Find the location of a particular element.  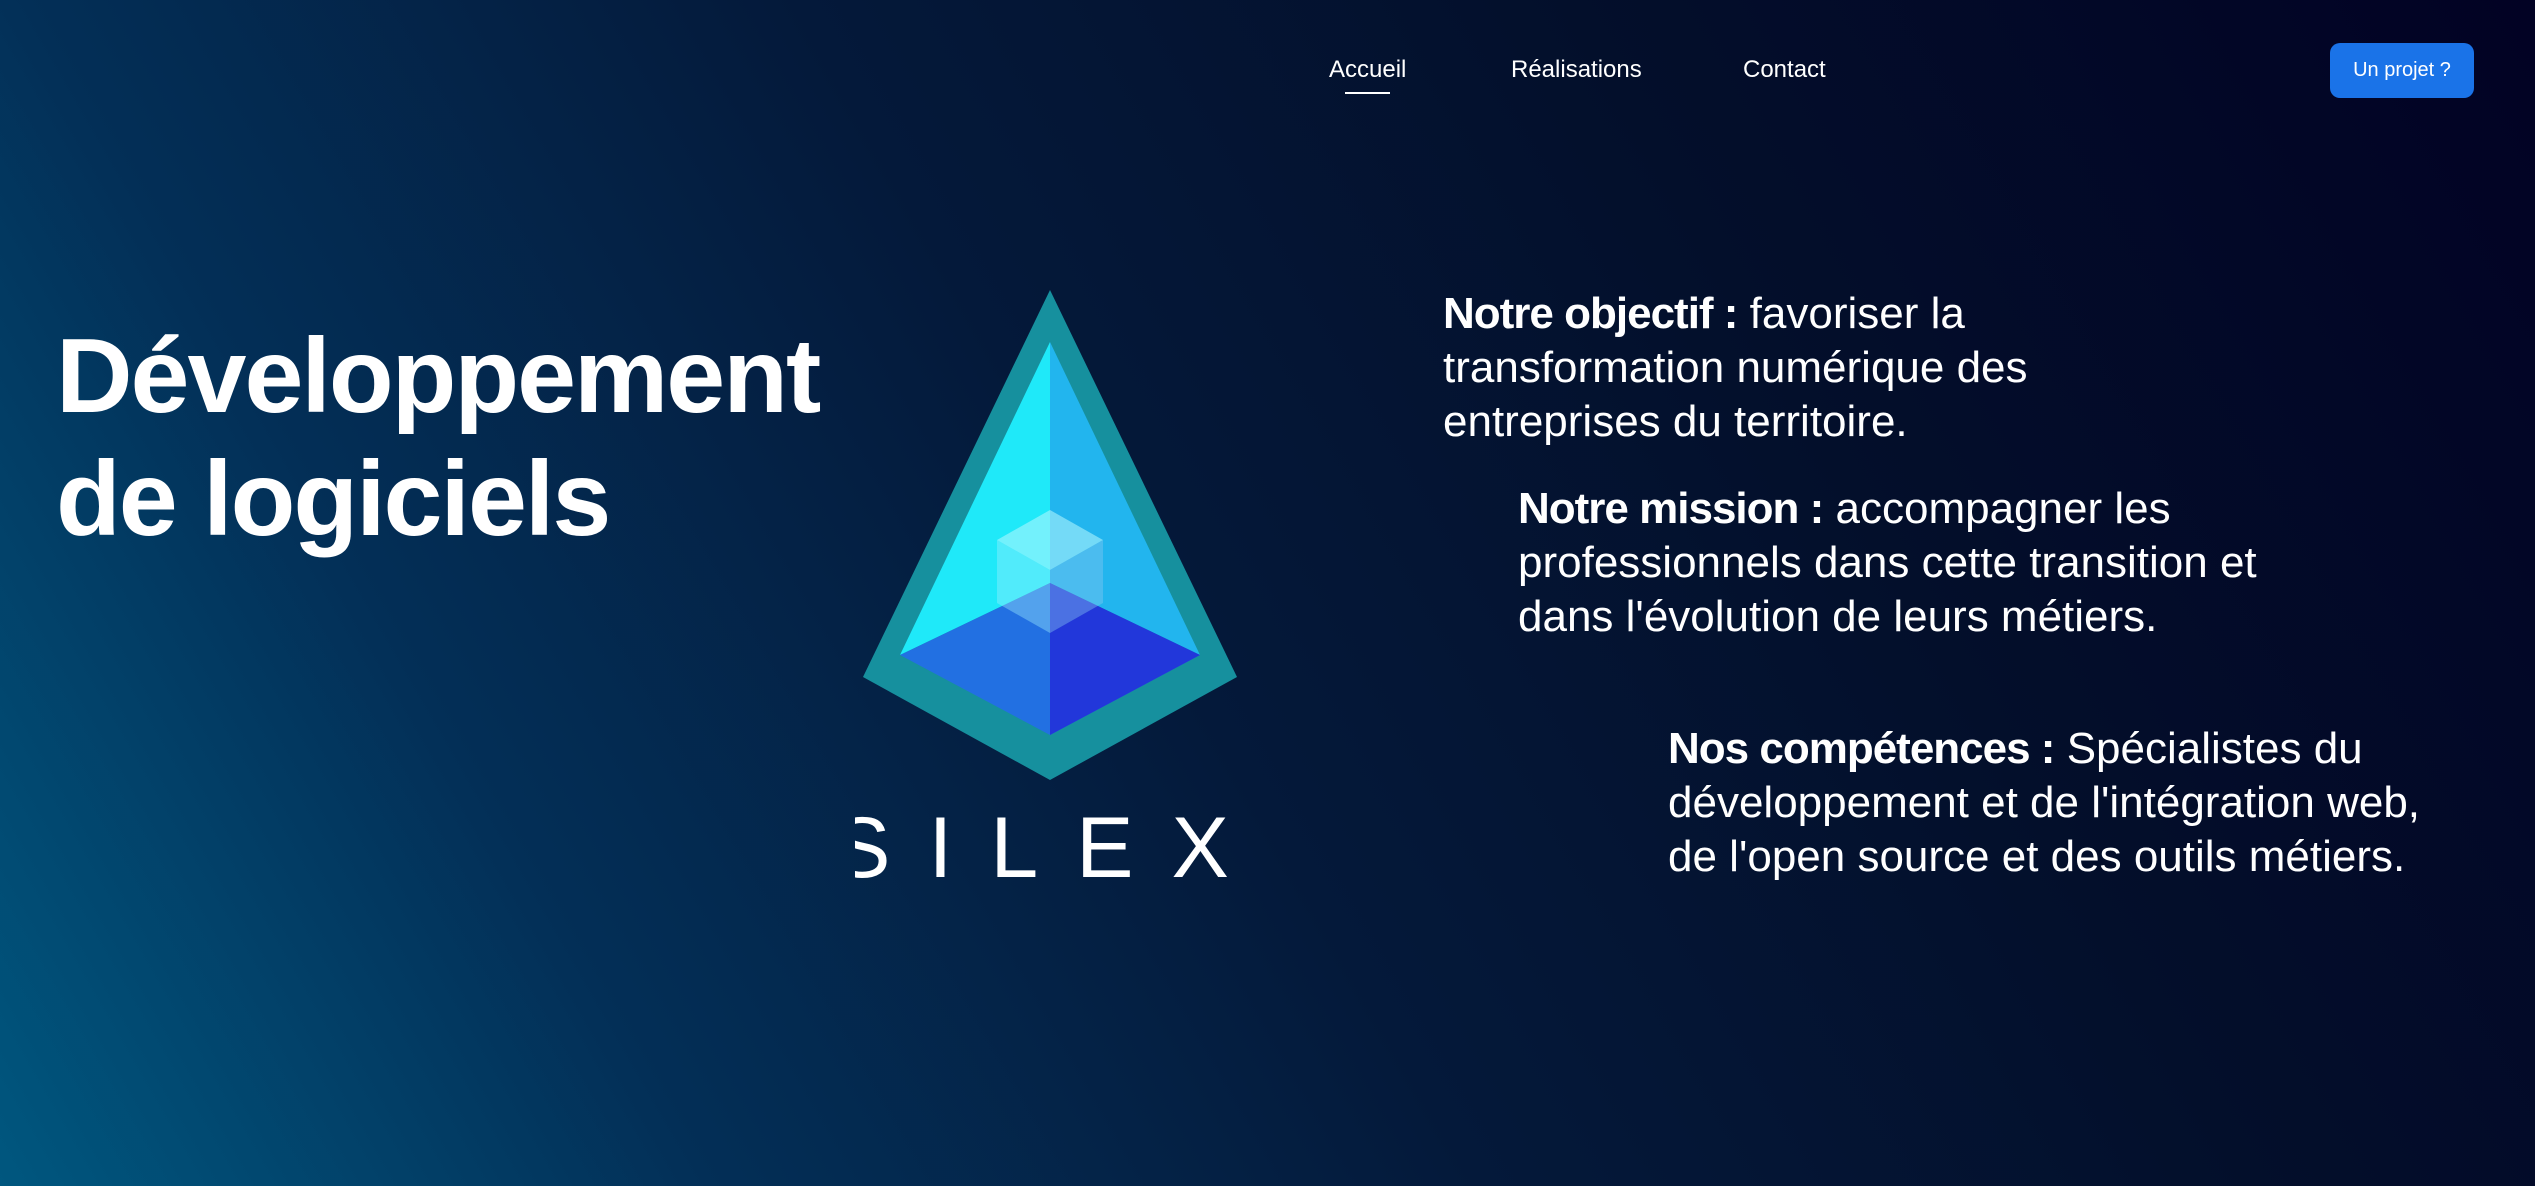

pyramid-cube-icon: SILEX is located at coordinates (1039, 593).